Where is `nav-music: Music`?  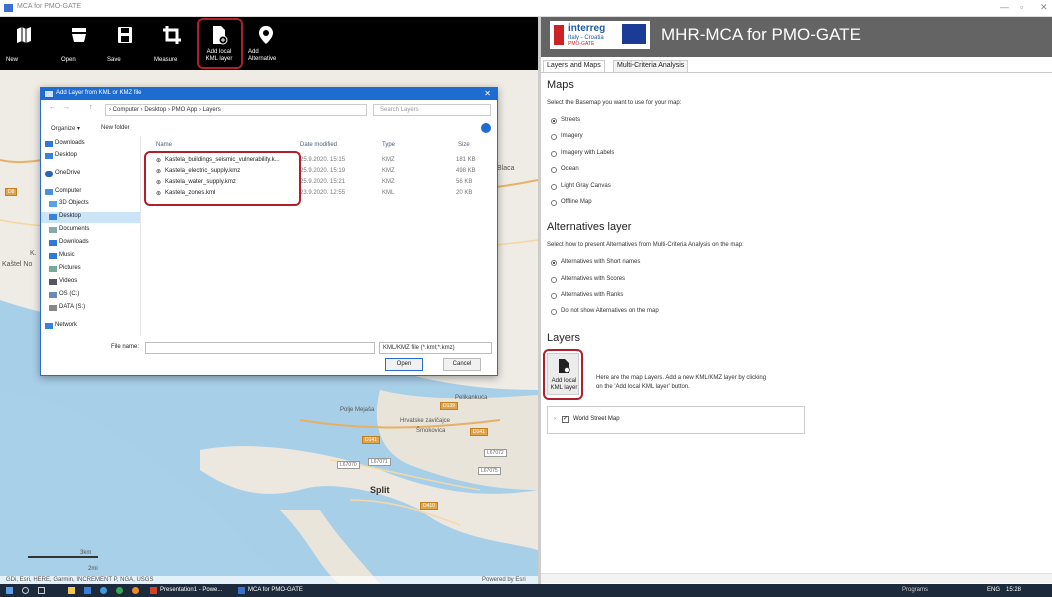 nav-music: Music is located at coordinates (67, 255).